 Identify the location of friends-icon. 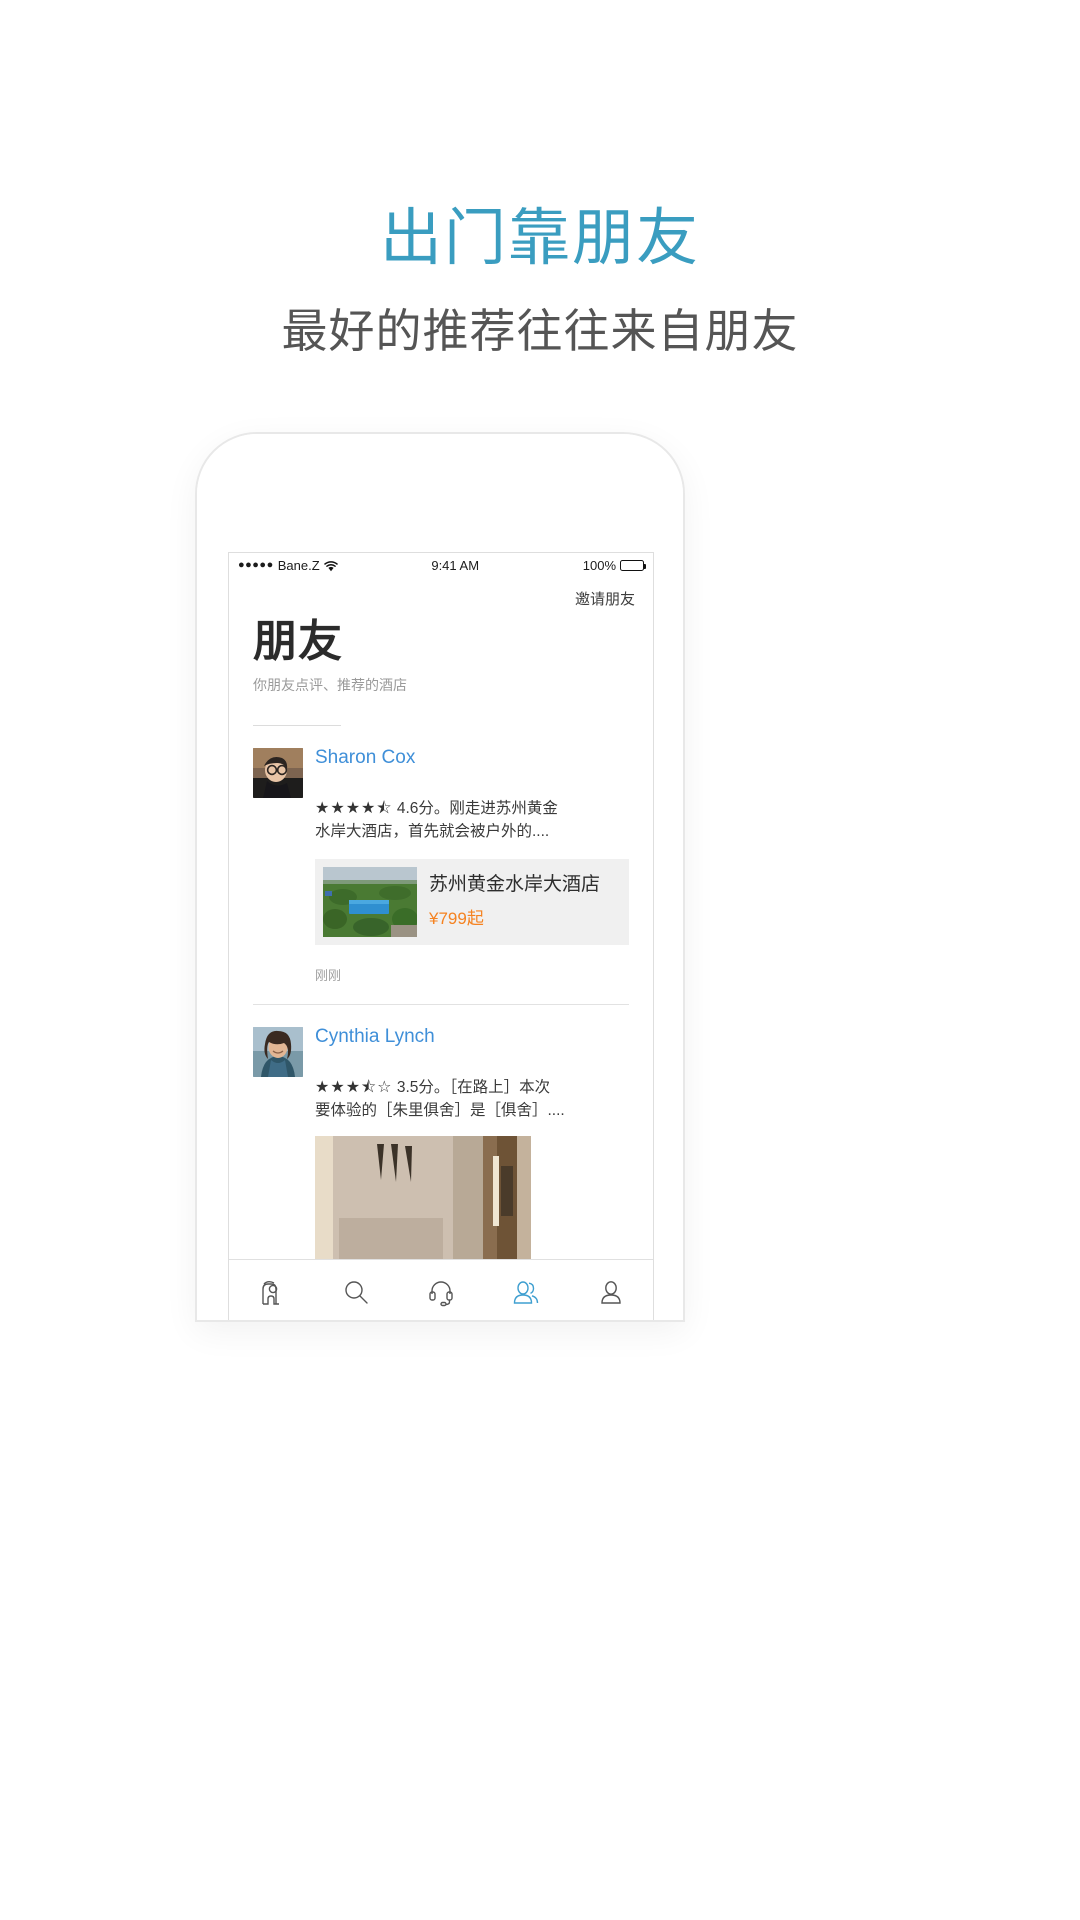
(526, 1292).